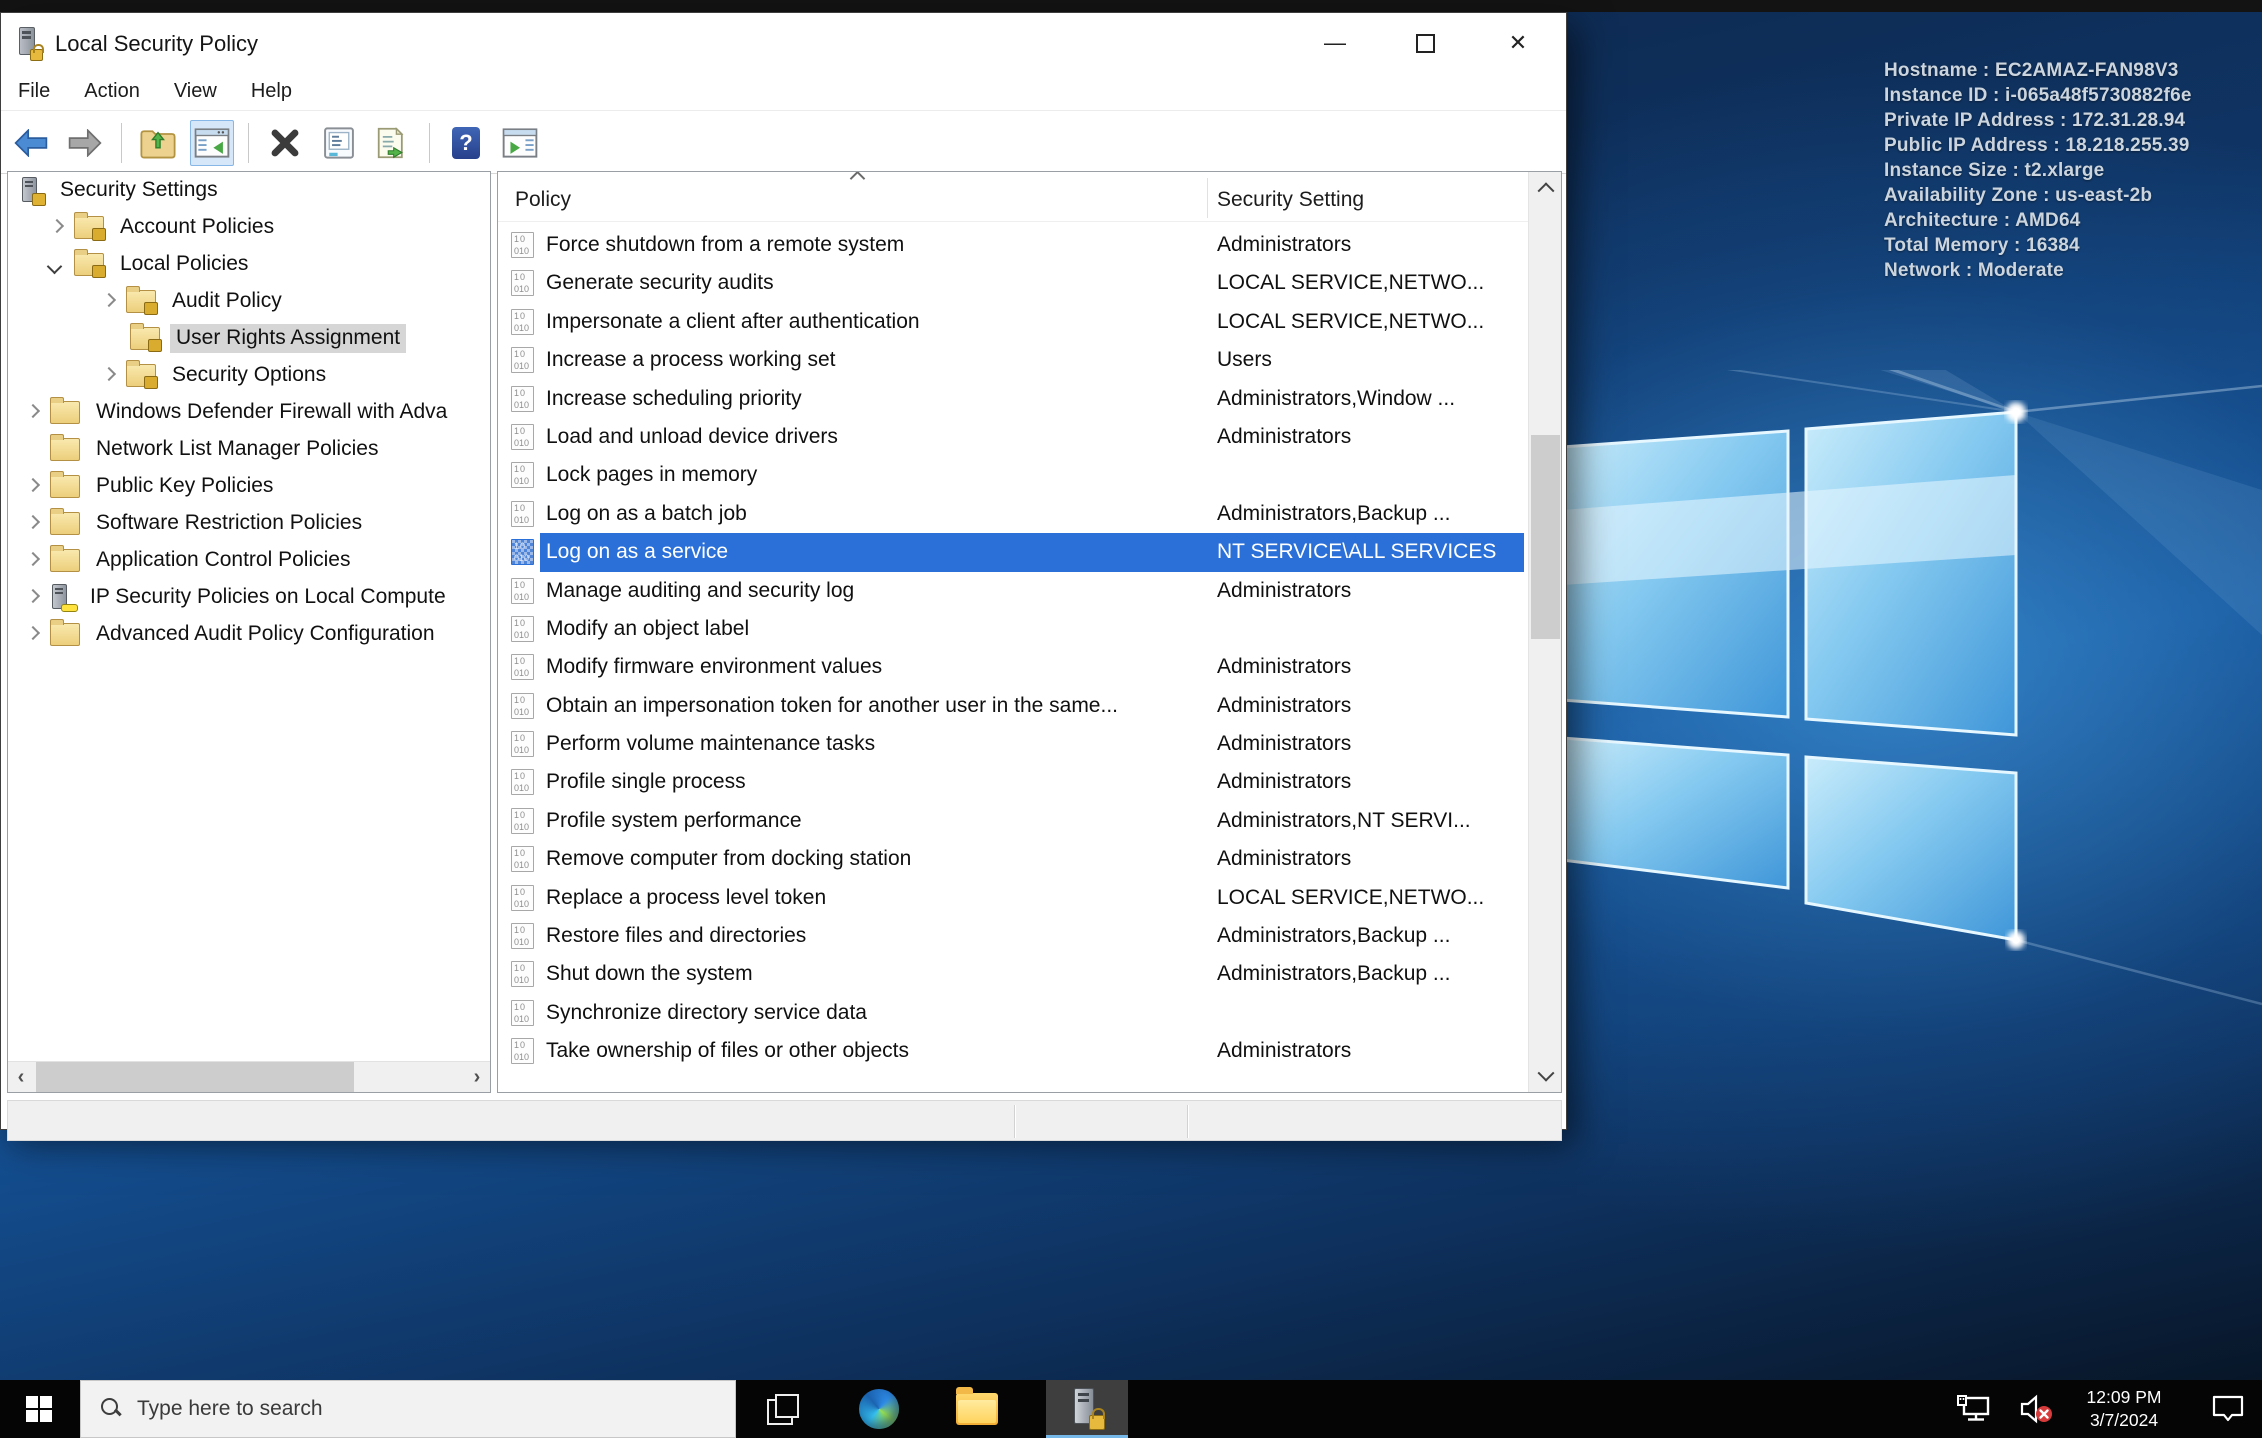 This screenshot has height=1438, width=2262. I want to click on task-view-icon, so click(783, 1409).